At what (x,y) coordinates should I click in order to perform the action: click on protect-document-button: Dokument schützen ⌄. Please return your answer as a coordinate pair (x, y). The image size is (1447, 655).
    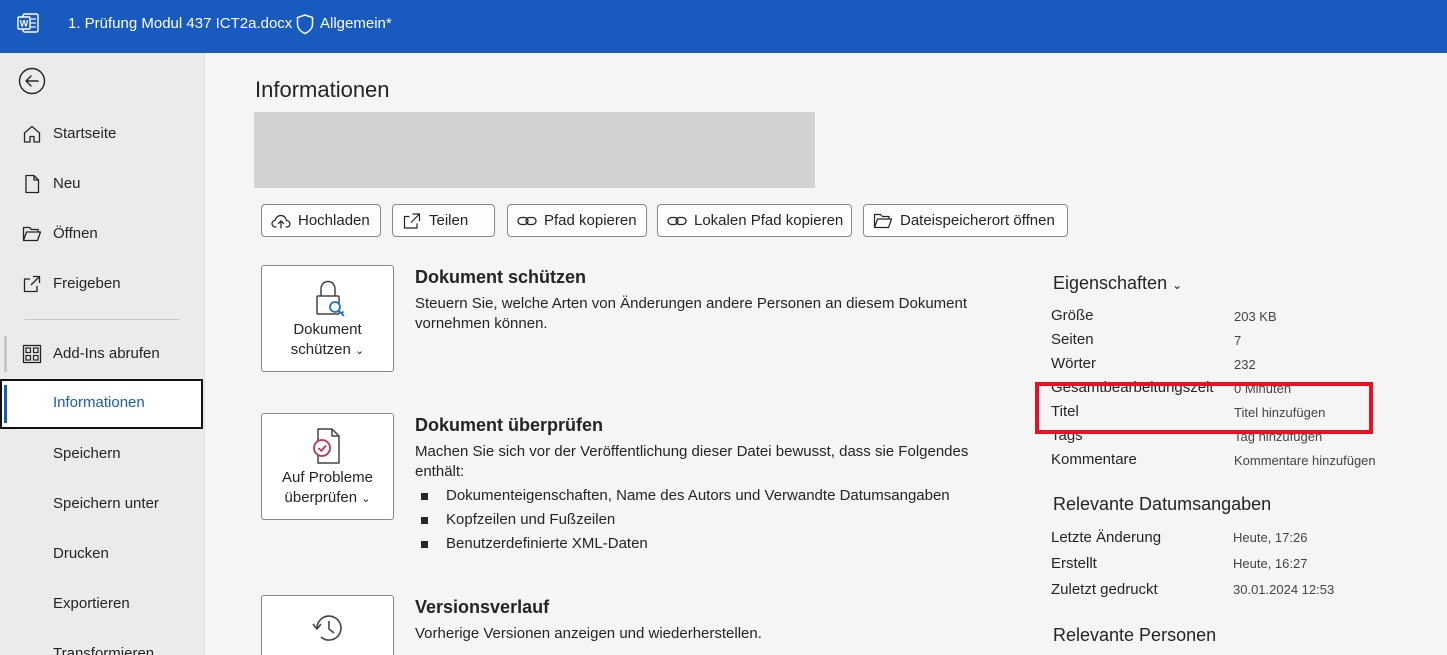
    Looking at the image, I should click on (327, 318).